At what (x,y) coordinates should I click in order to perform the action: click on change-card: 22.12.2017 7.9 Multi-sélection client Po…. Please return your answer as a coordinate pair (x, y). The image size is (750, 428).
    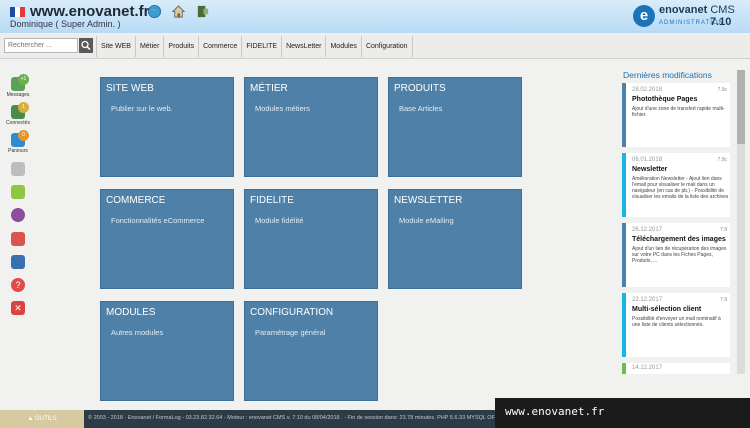
    Looking at the image, I should click on (676, 325).